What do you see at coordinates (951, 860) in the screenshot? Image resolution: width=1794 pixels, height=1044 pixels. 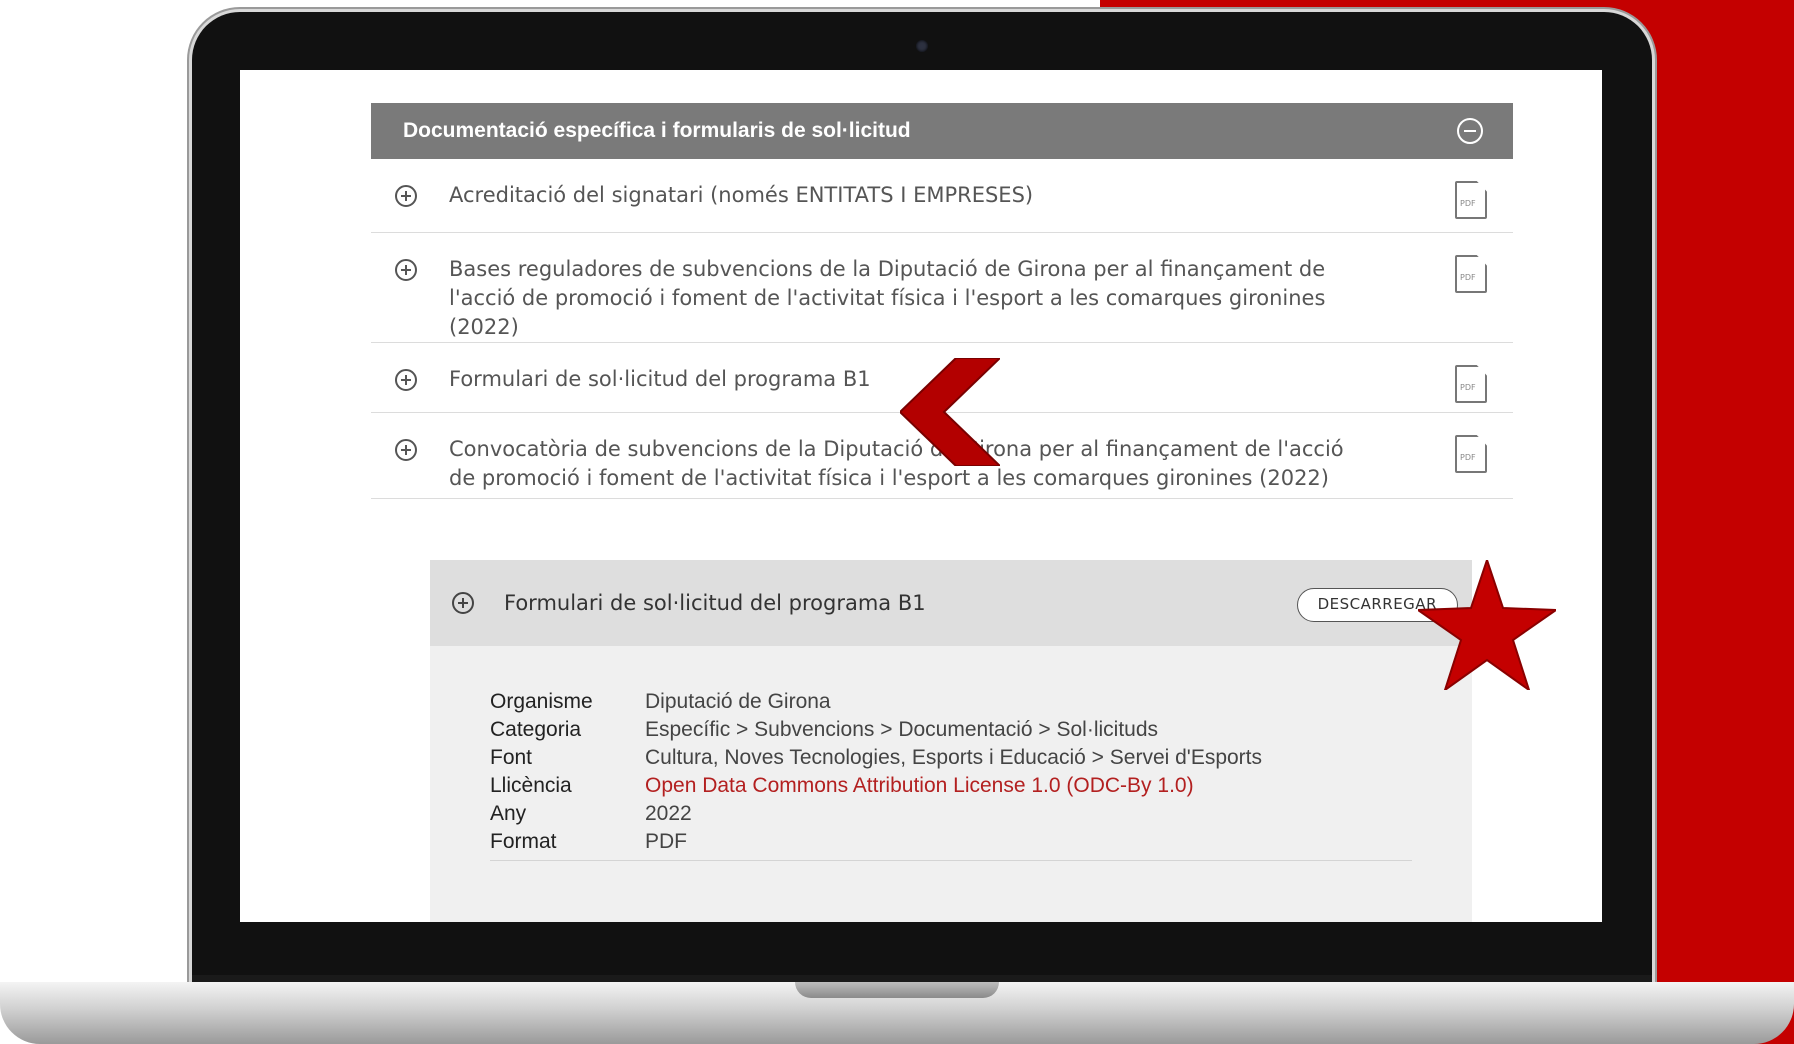 I see `divider` at bounding box center [951, 860].